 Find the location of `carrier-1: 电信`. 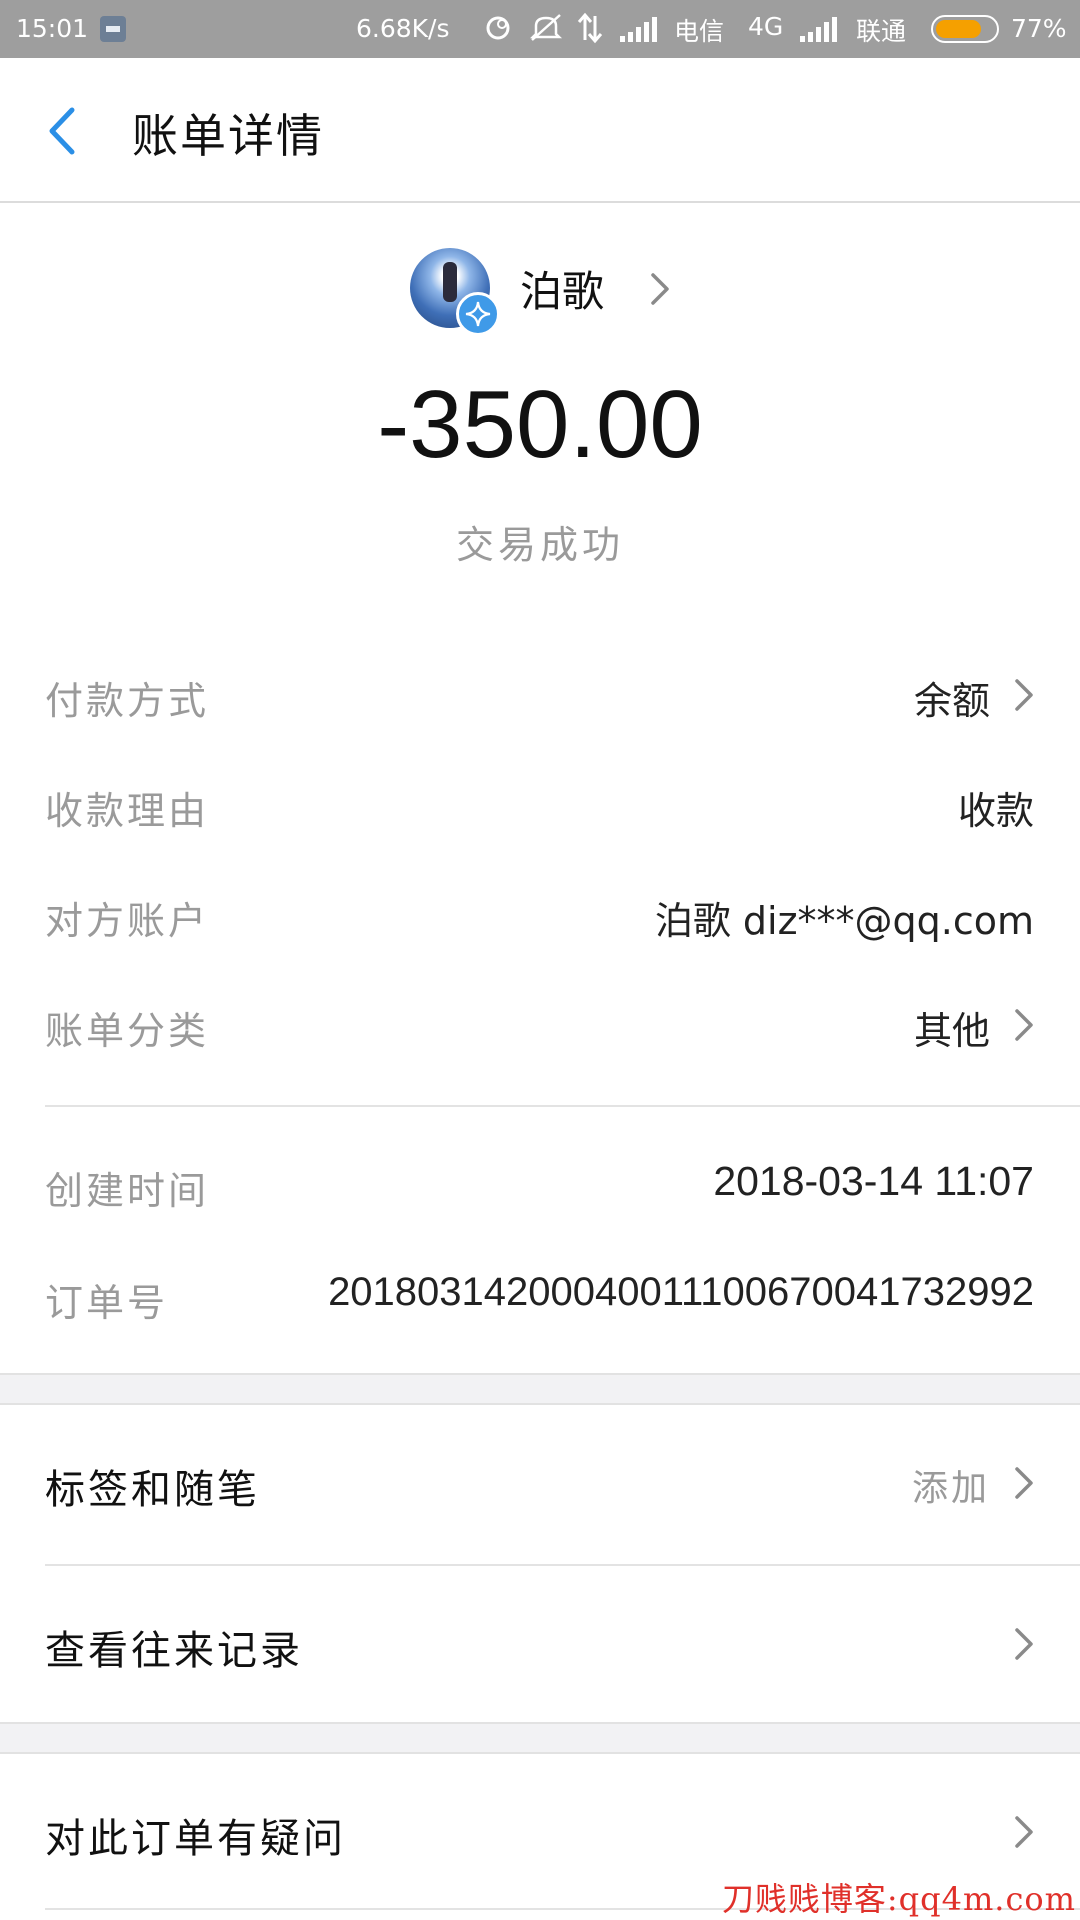

carrier-1: 电信 is located at coordinates (699, 31).